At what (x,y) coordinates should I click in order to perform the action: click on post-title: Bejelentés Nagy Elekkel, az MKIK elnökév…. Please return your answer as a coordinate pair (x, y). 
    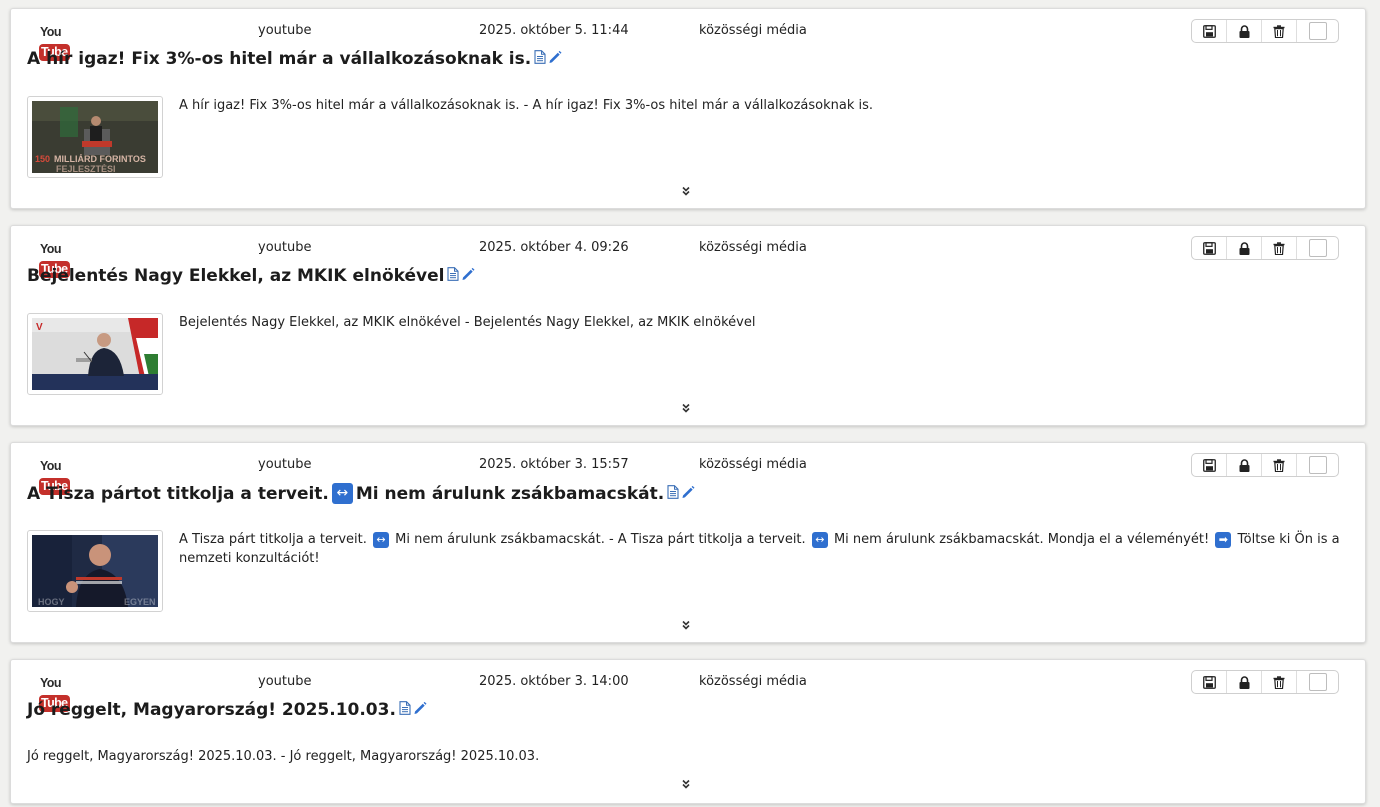
    Looking at the image, I should click on (596, 276).